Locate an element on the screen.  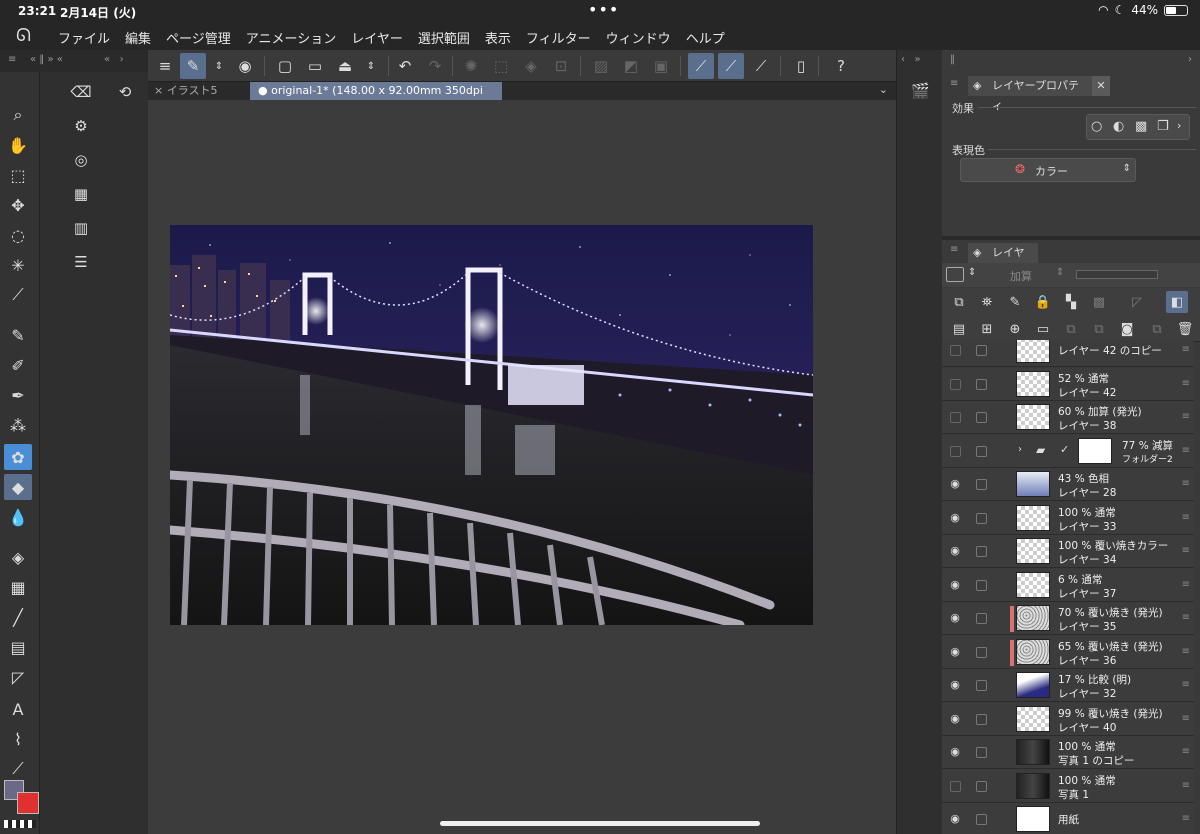
tab-layer: ◈ レイヤー is located at coordinates (1003, 261).